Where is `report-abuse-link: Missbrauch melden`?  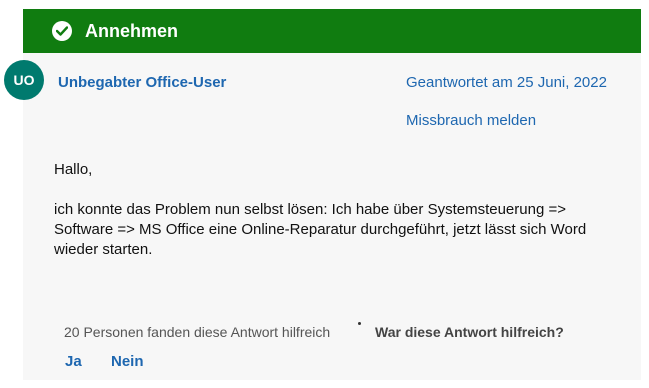 report-abuse-link: Missbrauch melden is located at coordinates (471, 121).